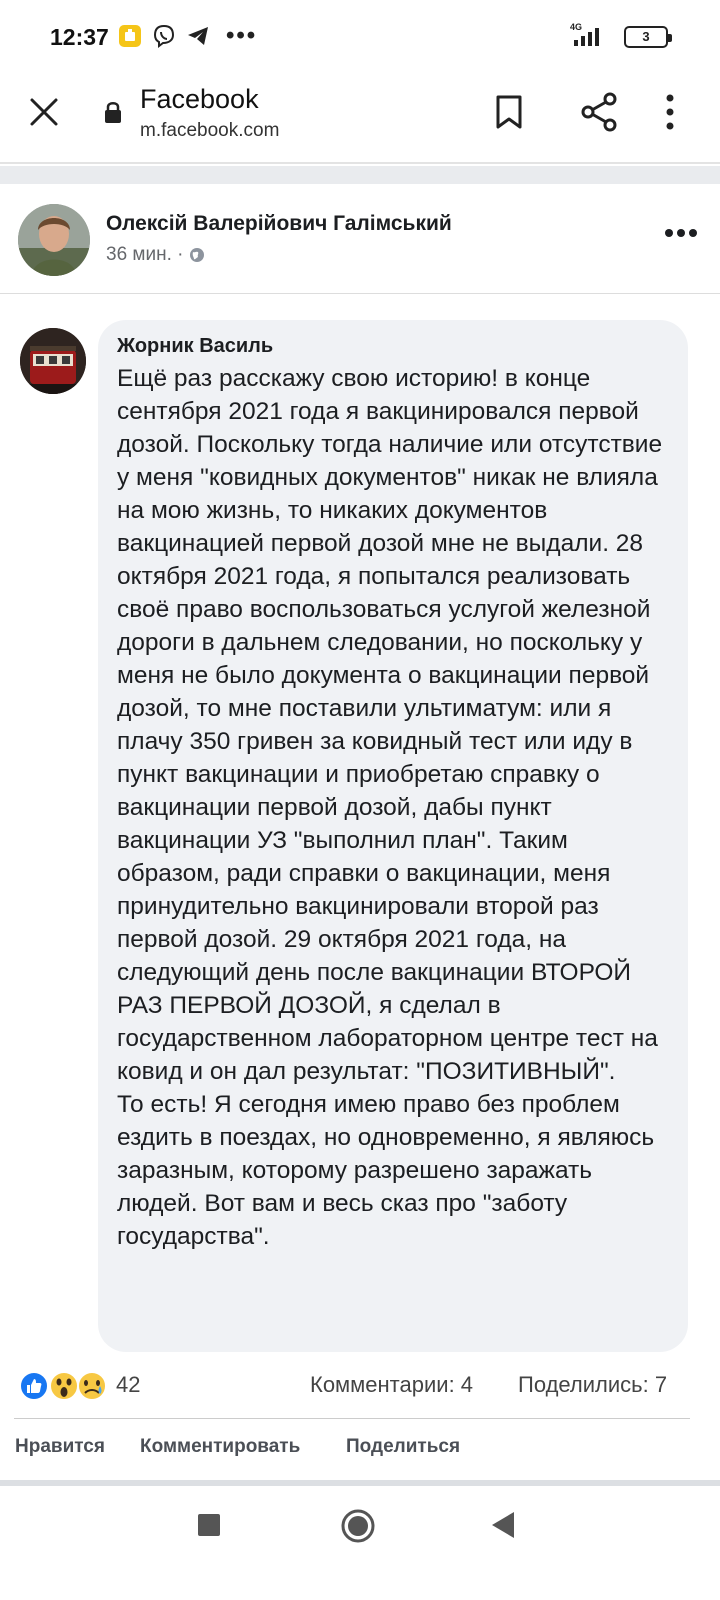  What do you see at coordinates (220, 1447) in the screenshot?
I see `comment-button: Комментировать` at bounding box center [220, 1447].